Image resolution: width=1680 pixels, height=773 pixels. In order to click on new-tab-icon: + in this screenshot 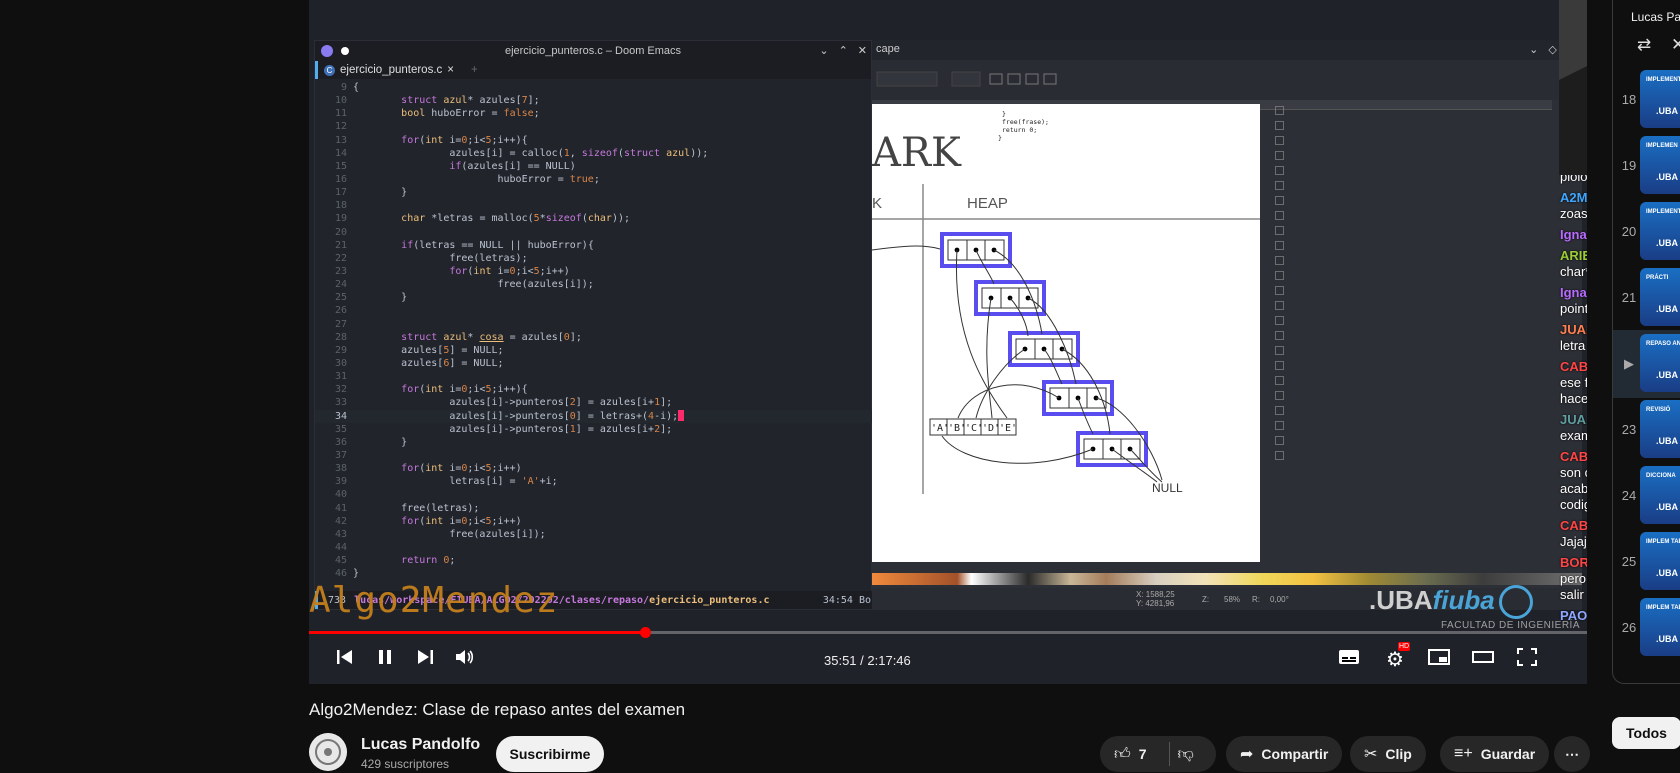, I will do `click(474, 70)`.